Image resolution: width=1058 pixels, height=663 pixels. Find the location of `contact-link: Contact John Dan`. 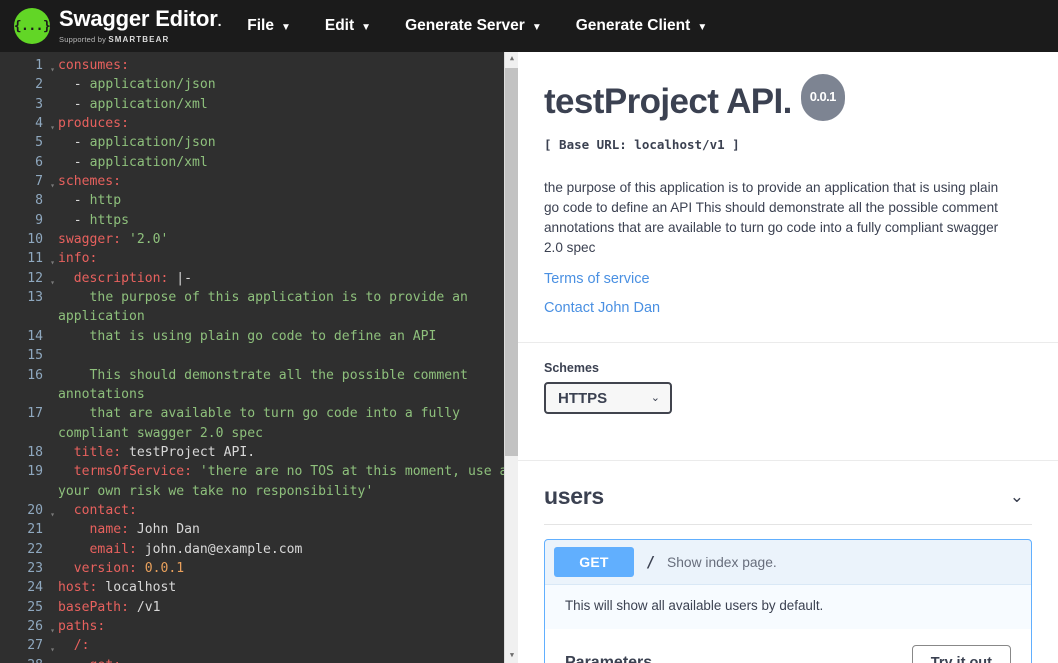

contact-link: Contact John Dan is located at coordinates (788, 308).